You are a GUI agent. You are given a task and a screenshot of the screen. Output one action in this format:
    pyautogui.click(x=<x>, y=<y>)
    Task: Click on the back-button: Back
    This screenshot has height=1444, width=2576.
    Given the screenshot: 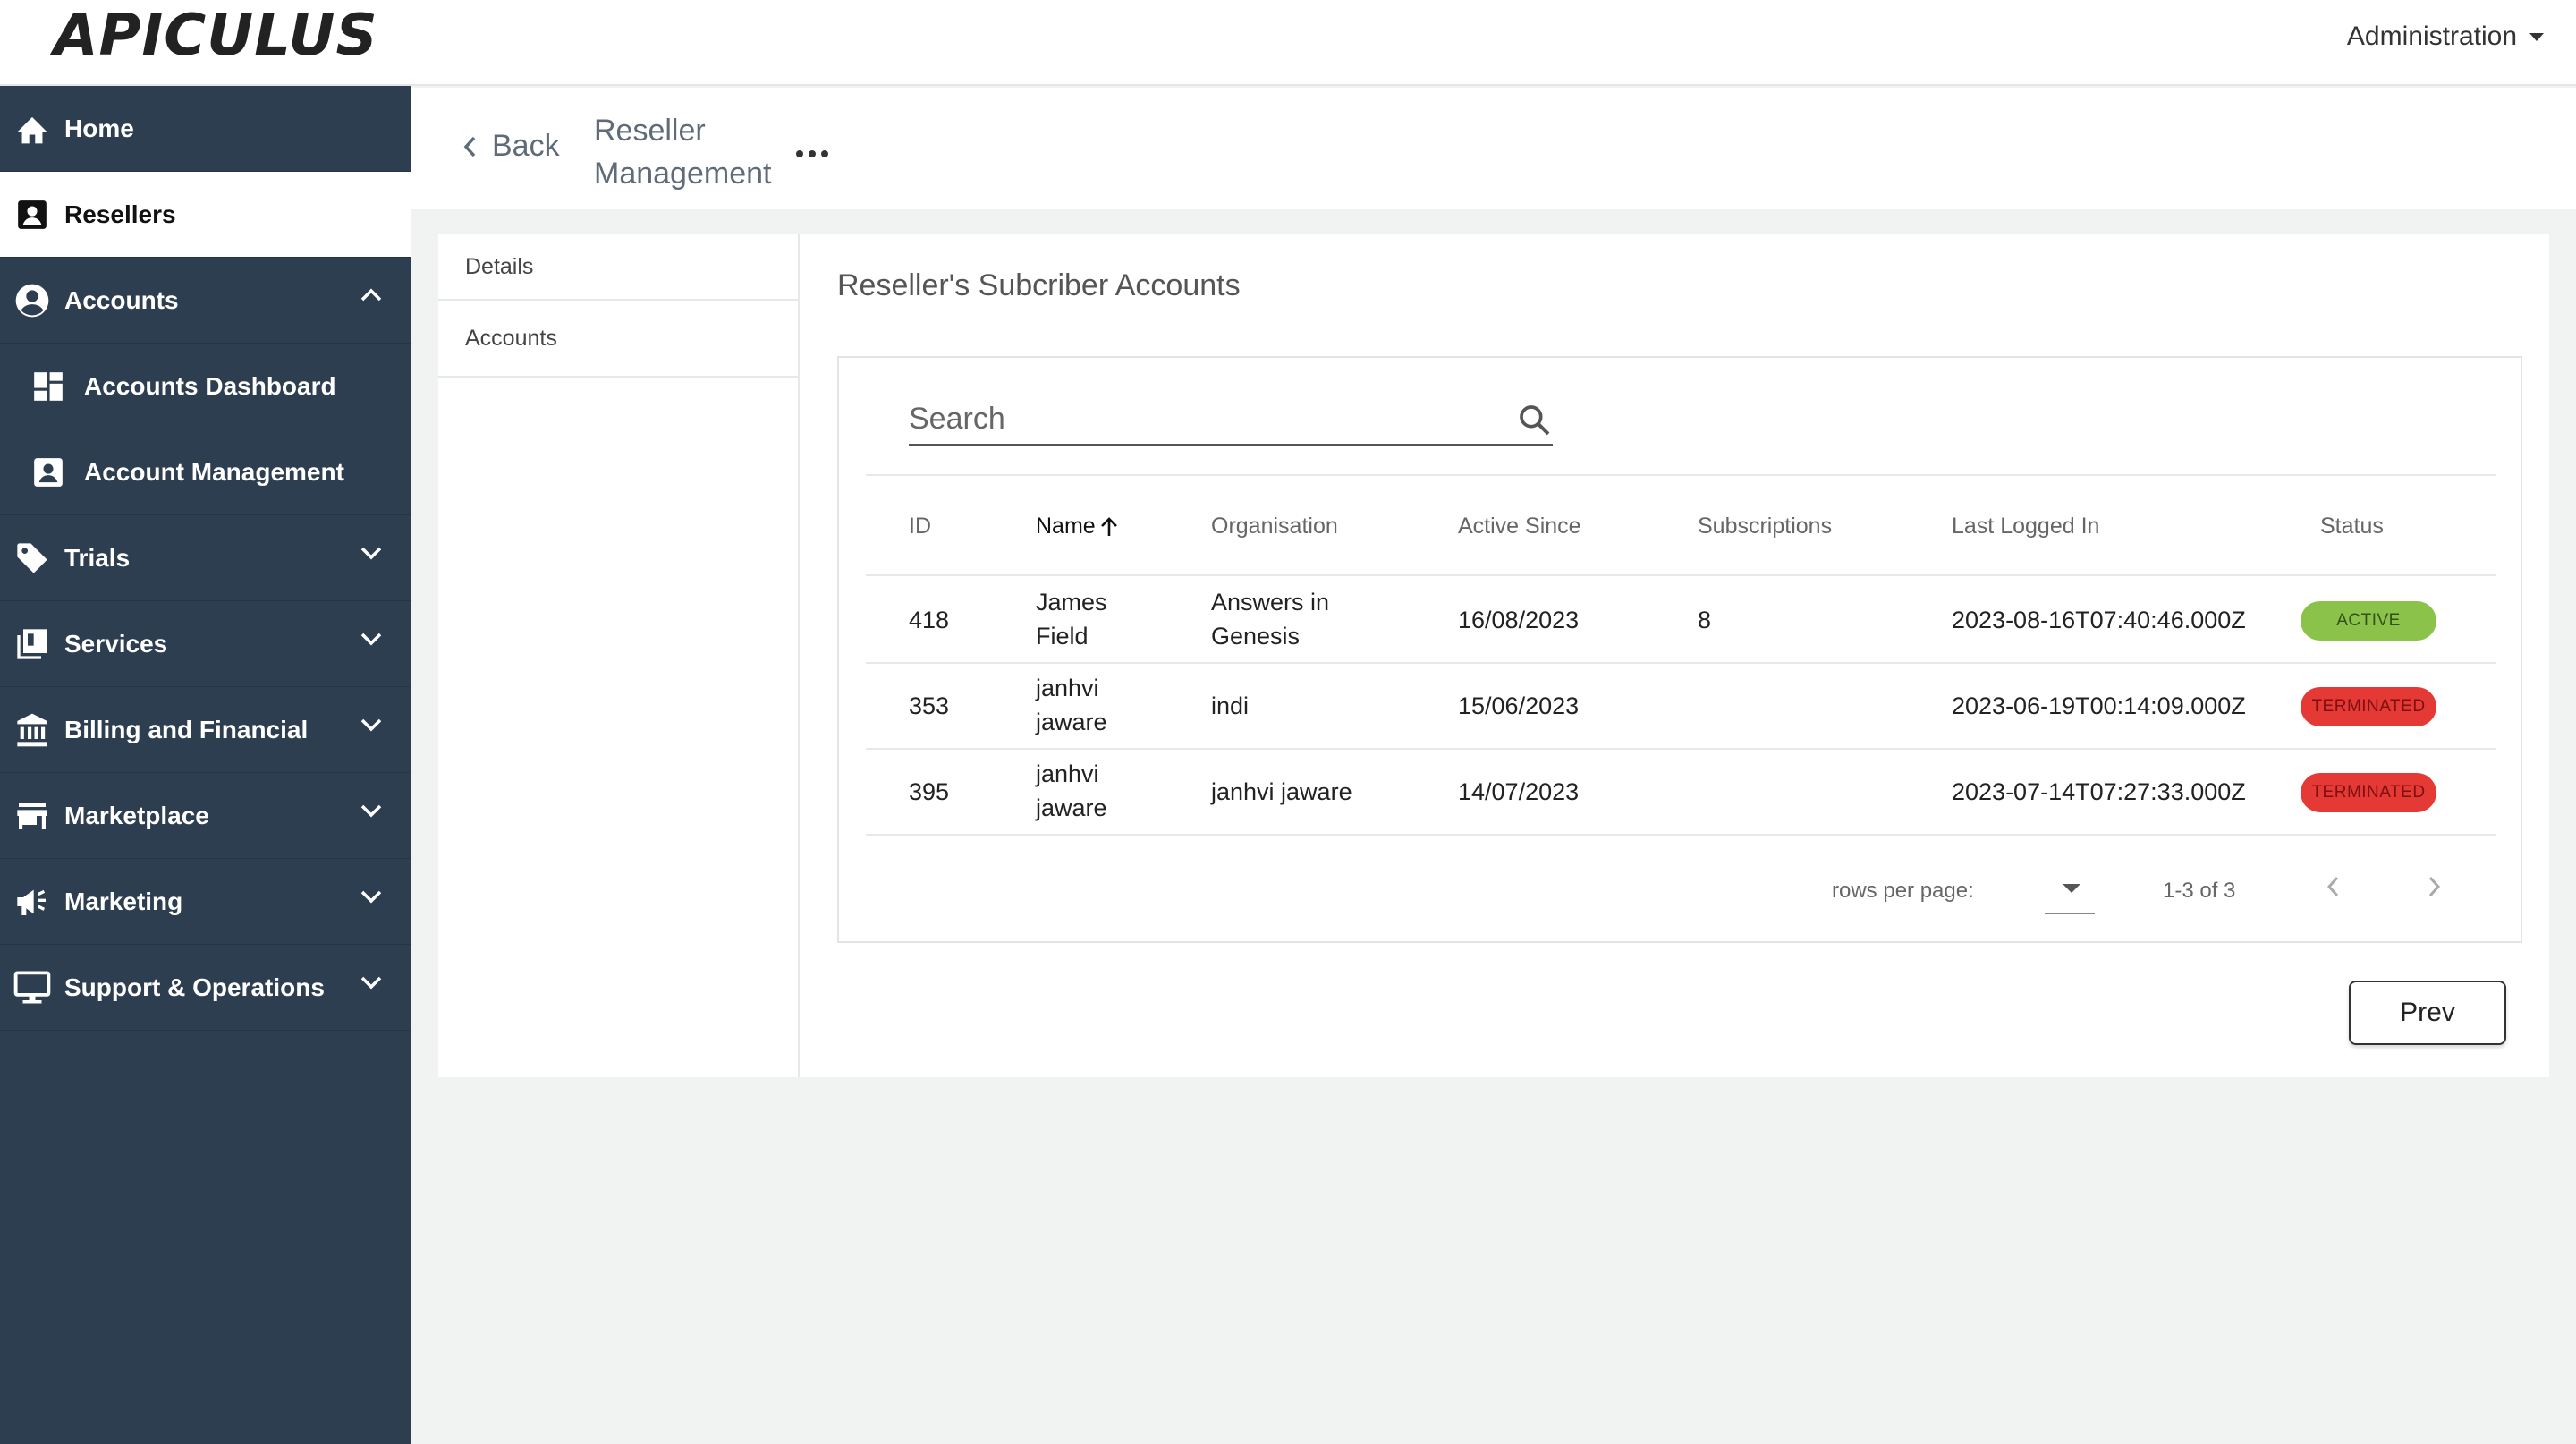 What is the action you would take?
    pyautogui.click(x=511, y=146)
    